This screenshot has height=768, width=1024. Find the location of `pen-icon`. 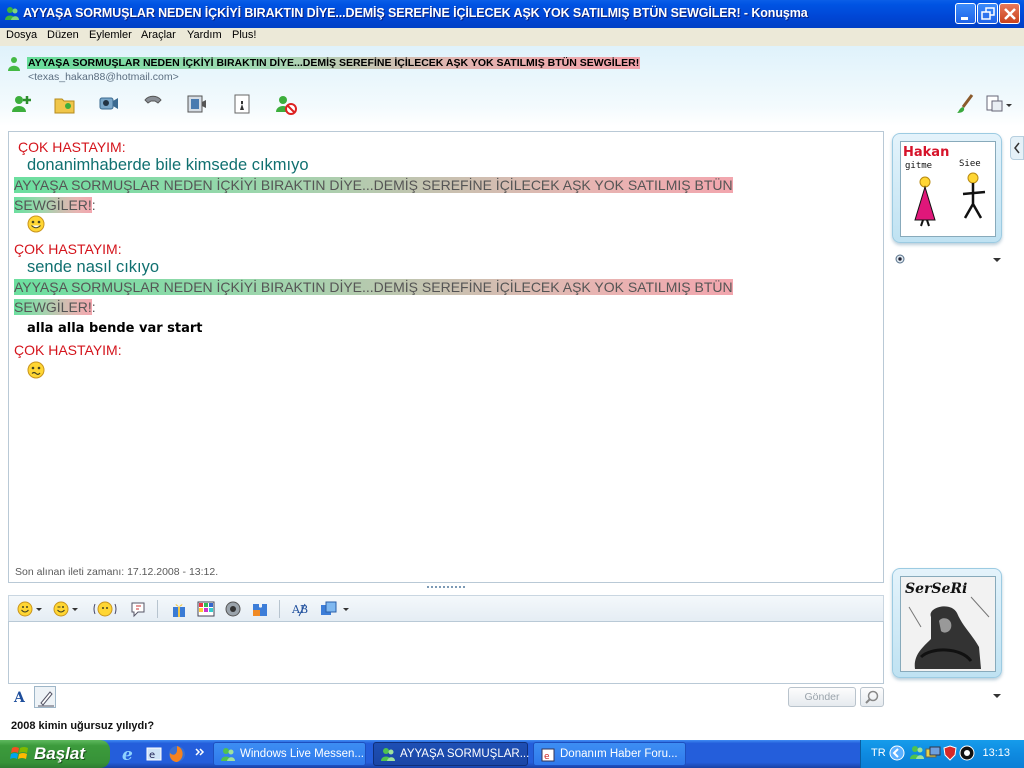

pen-icon is located at coordinates (46, 699).